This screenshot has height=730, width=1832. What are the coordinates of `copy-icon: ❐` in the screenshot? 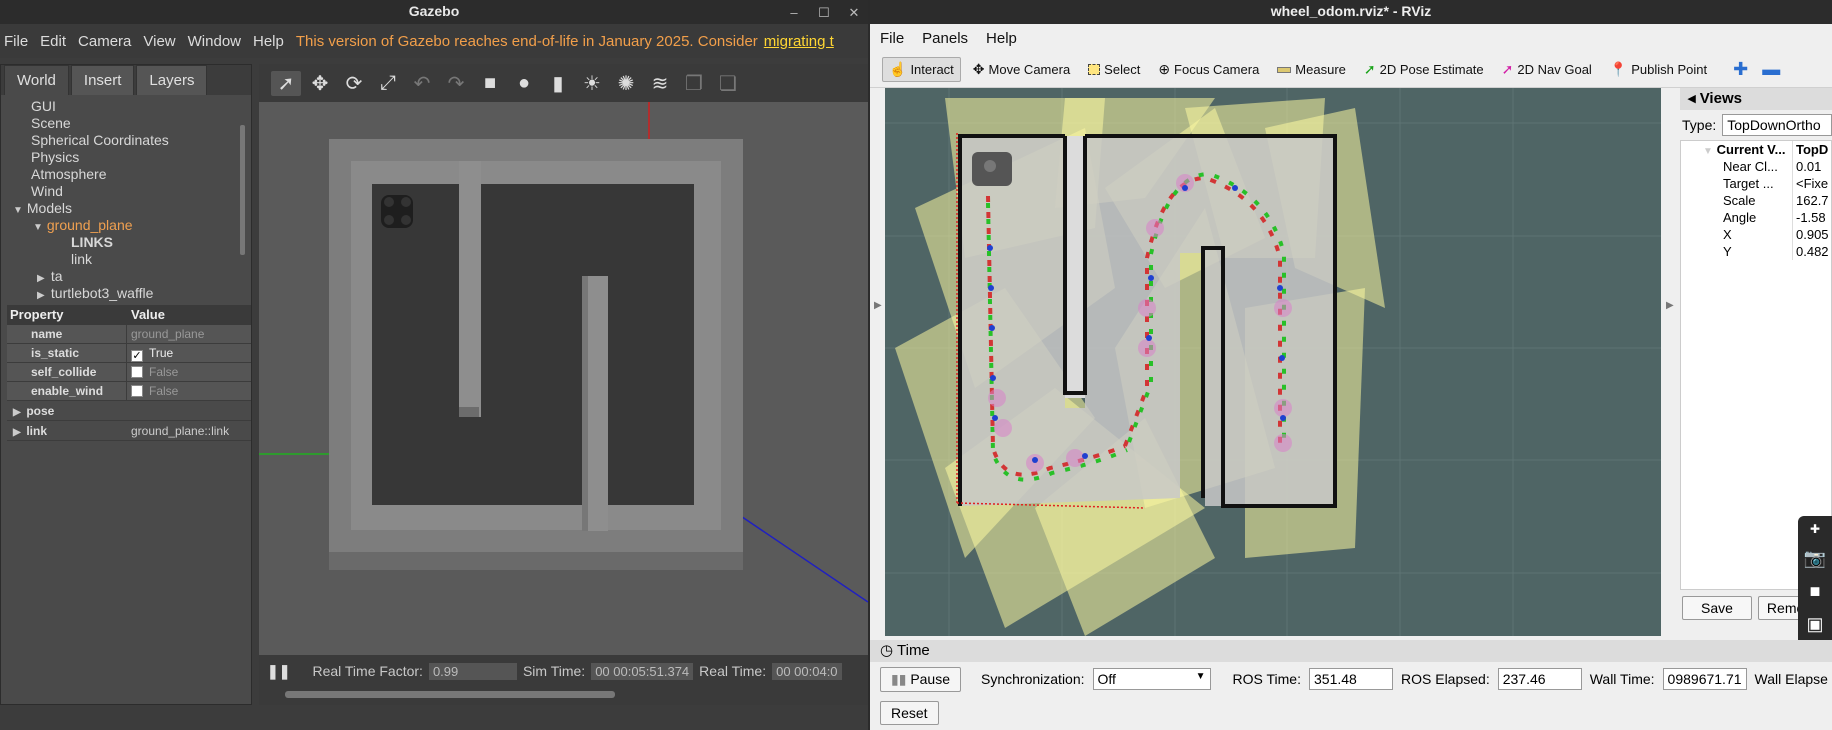 It's located at (694, 83).